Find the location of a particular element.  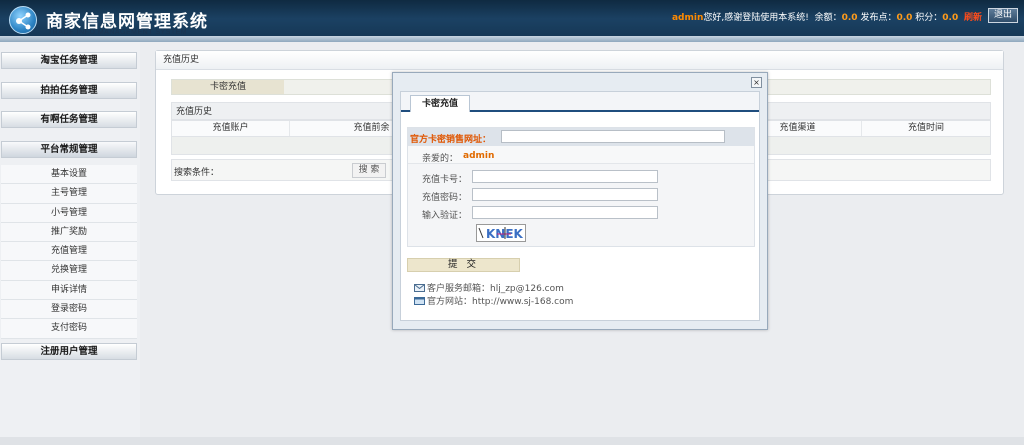

dear-user-row: 亲爱的： admin is located at coordinates (581, 155).